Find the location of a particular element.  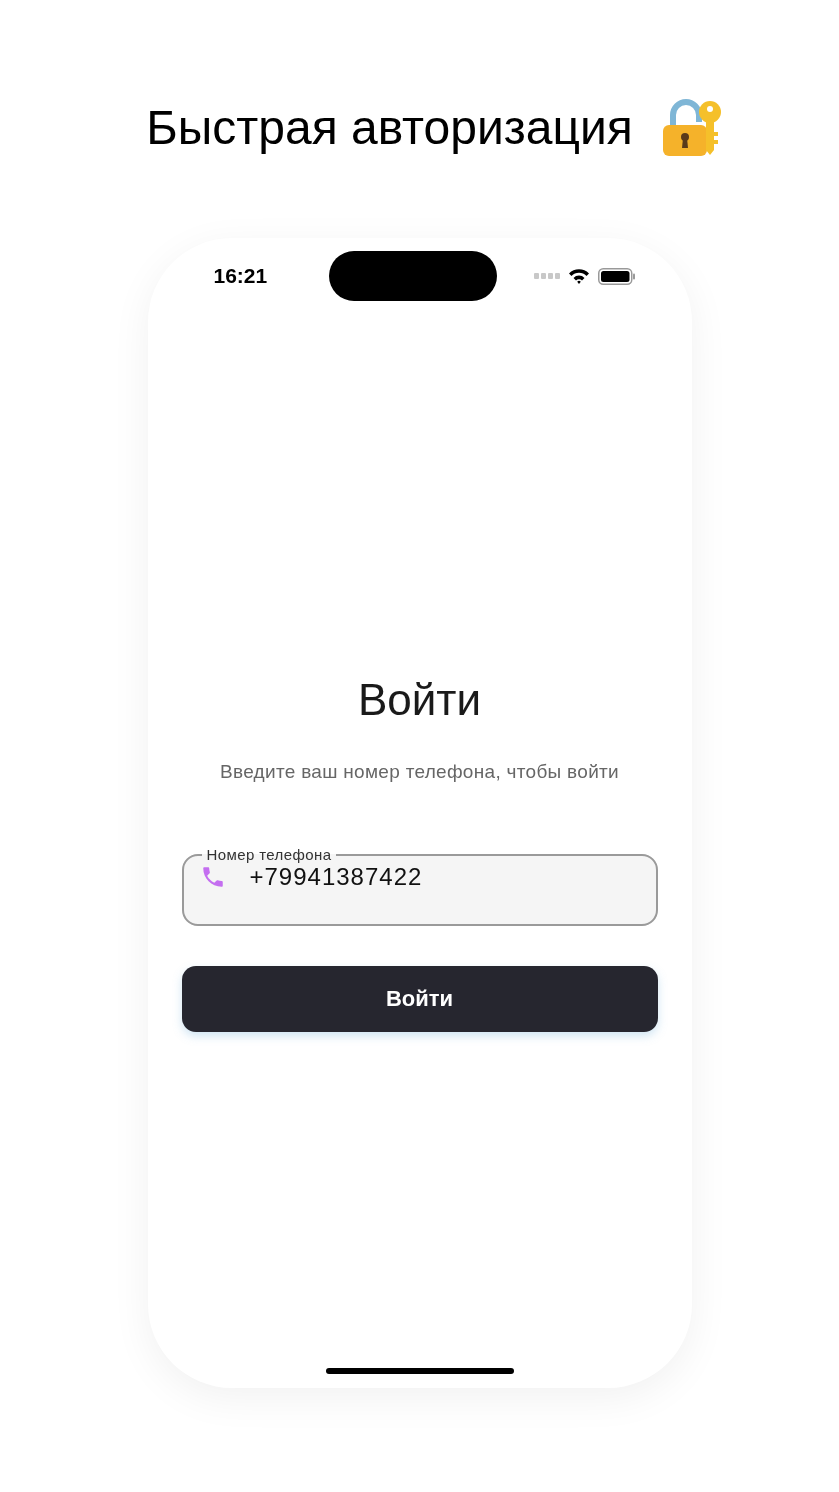

status-time: 16:21 is located at coordinates (241, 276).